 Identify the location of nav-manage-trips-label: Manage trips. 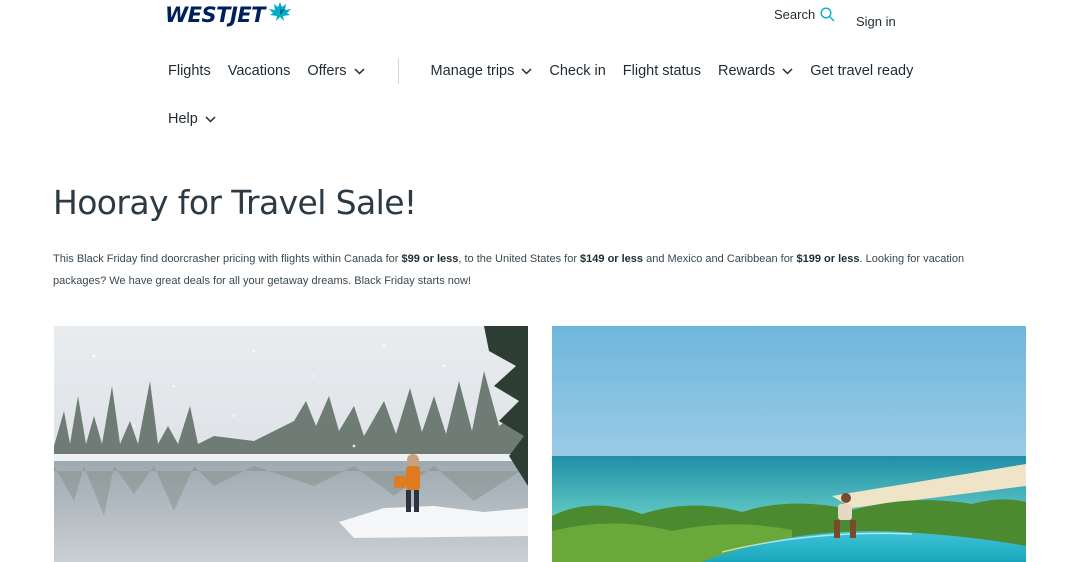
(472, 71).